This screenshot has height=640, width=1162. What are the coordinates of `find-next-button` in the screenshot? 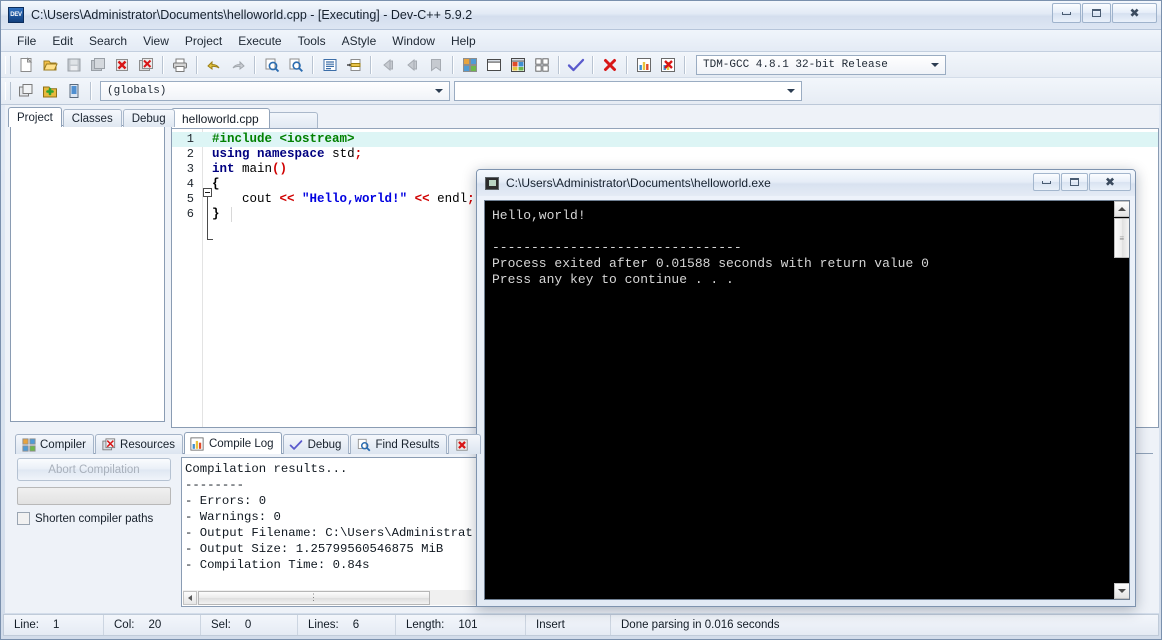 It's located at (296, 65).